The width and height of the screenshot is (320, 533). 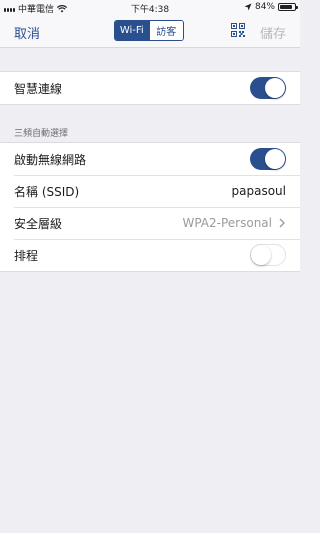 I want to click on schedule-row: 排程, so click(x=150, y=255).